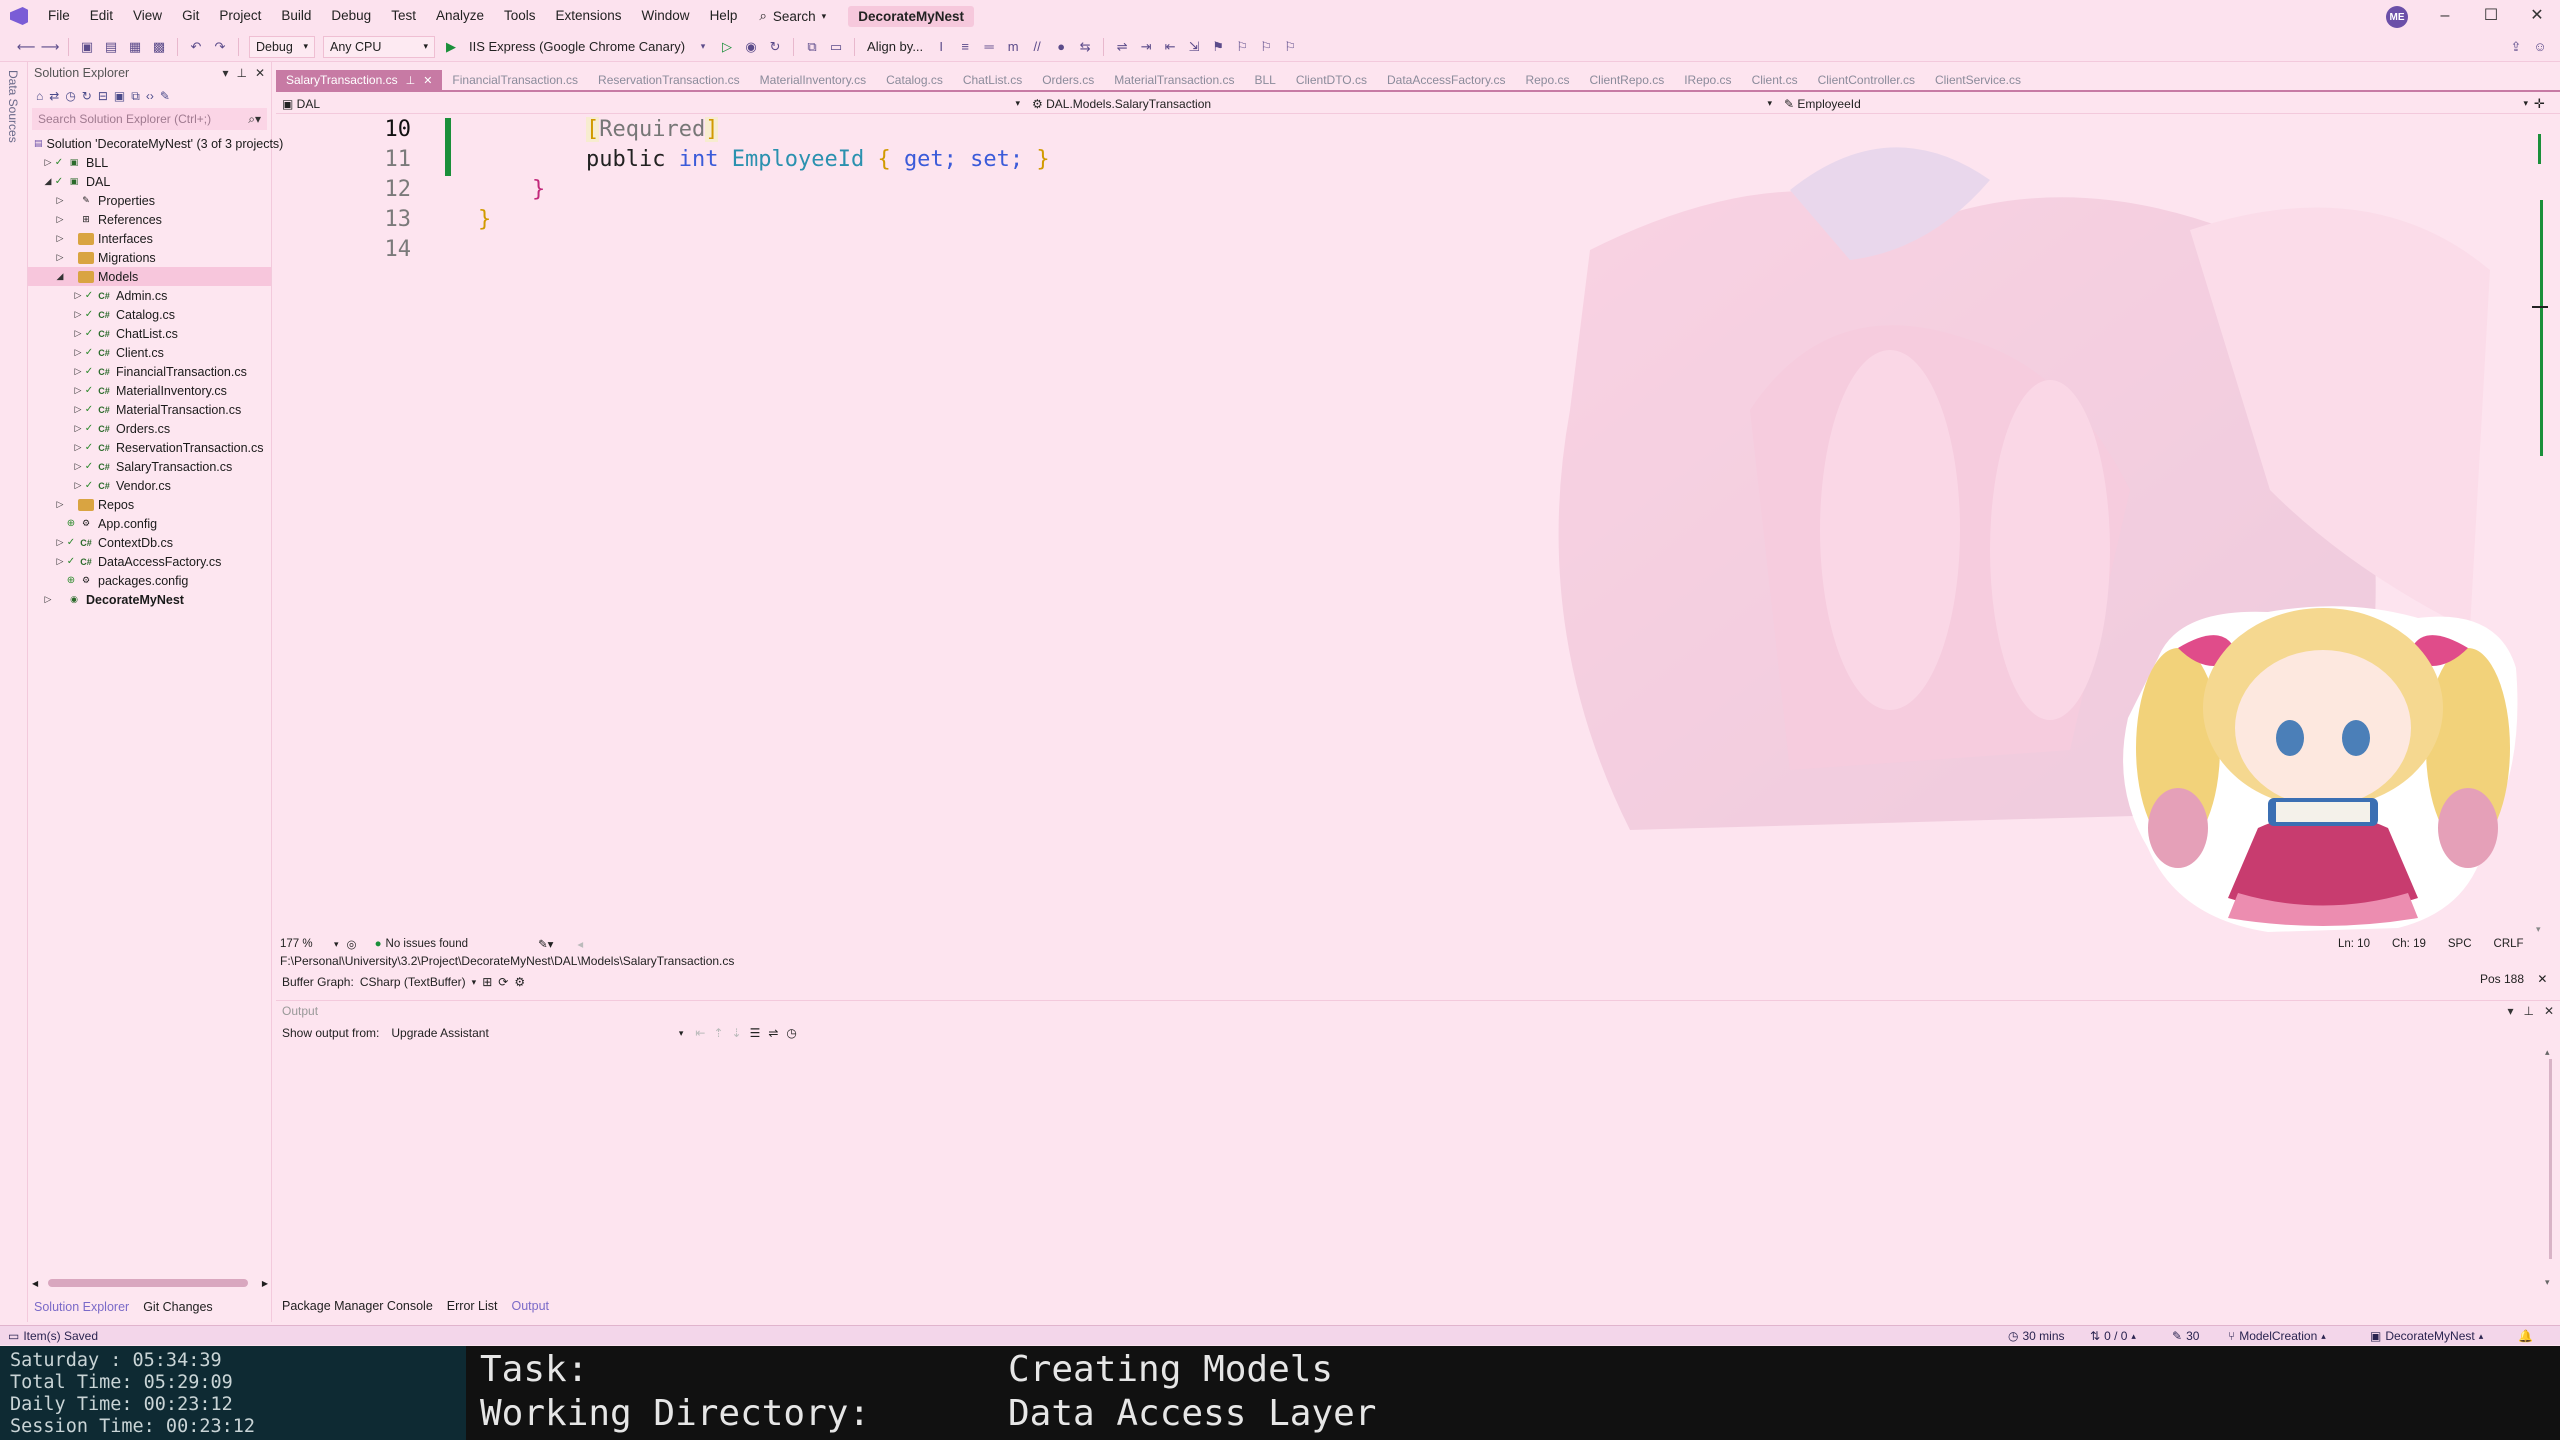  I want to click on bottom-tab: Output, so click(531, 1306).